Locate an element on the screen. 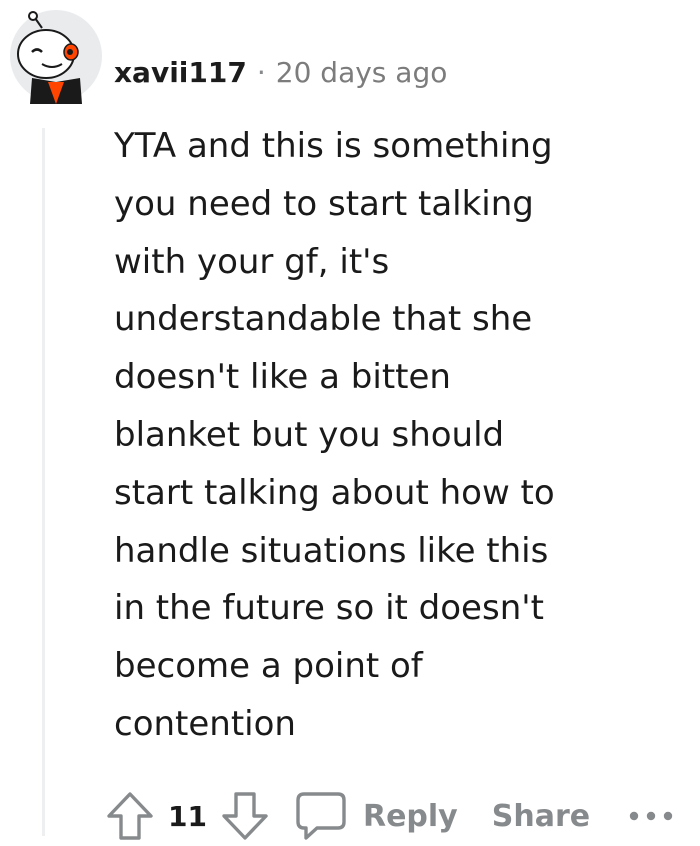 This screenshot has width=700, height=846. more-options-icon is located at coordinates (651, 816).